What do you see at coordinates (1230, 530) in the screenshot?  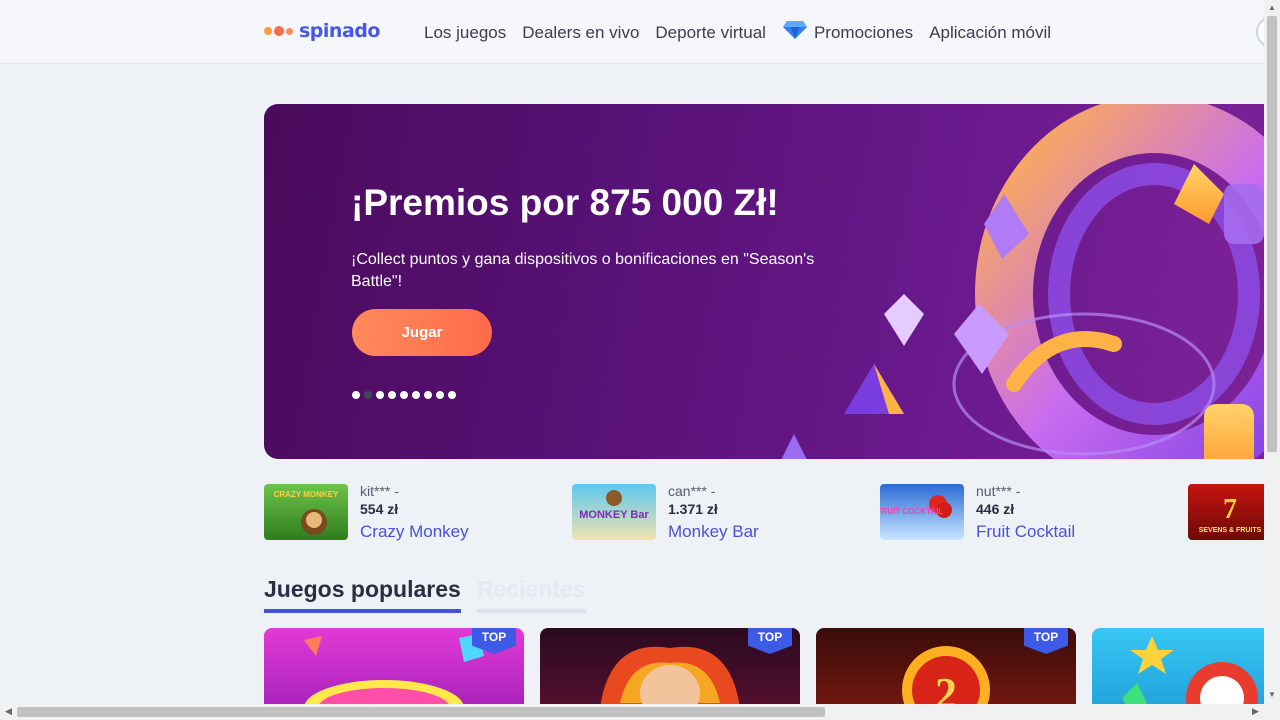 I see `thumb-label: SEVENS & FRUITS` at bounding box center [1230, 530].